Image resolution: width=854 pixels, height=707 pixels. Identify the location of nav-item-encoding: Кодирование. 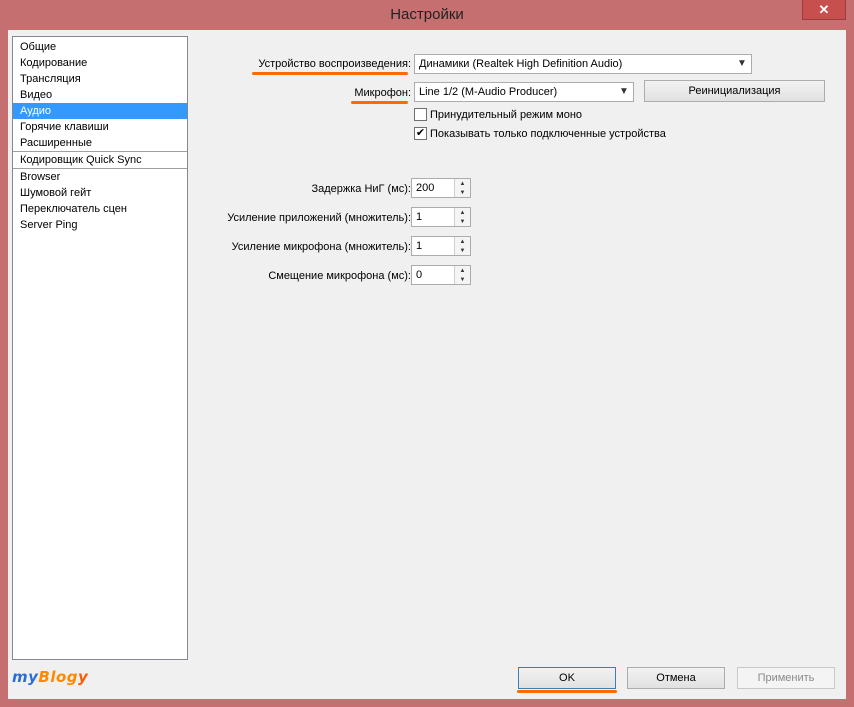
(100, 63).